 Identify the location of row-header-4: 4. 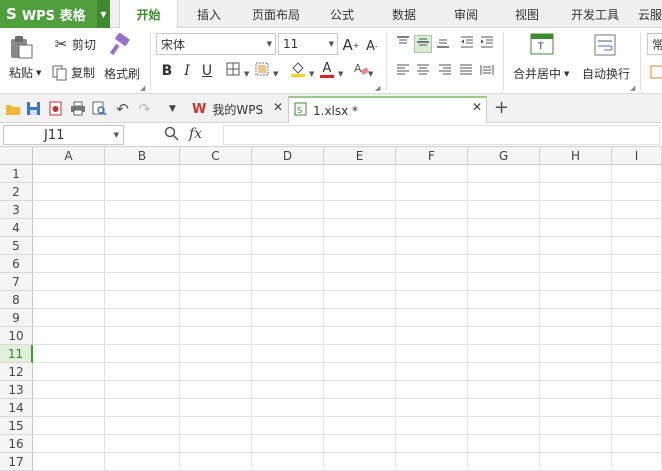
(16, 228).